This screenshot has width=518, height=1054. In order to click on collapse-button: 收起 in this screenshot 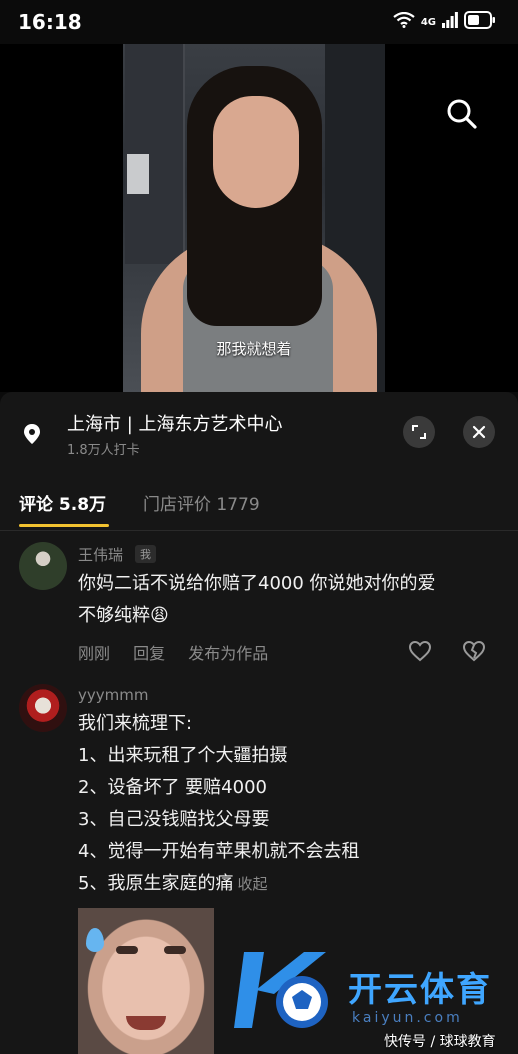, I will do `click(252, 884)`.